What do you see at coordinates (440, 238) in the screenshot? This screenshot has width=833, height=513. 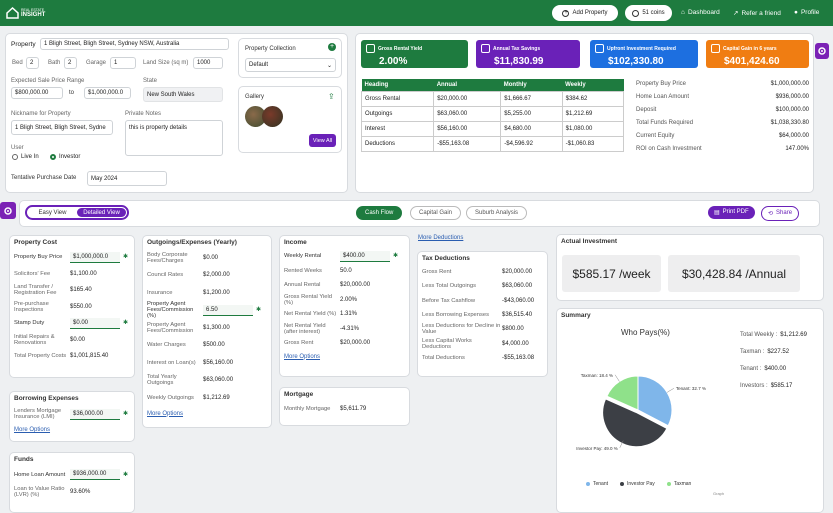 I see `more-deductions-link: More Deductions` at bounding box center [440, 238].